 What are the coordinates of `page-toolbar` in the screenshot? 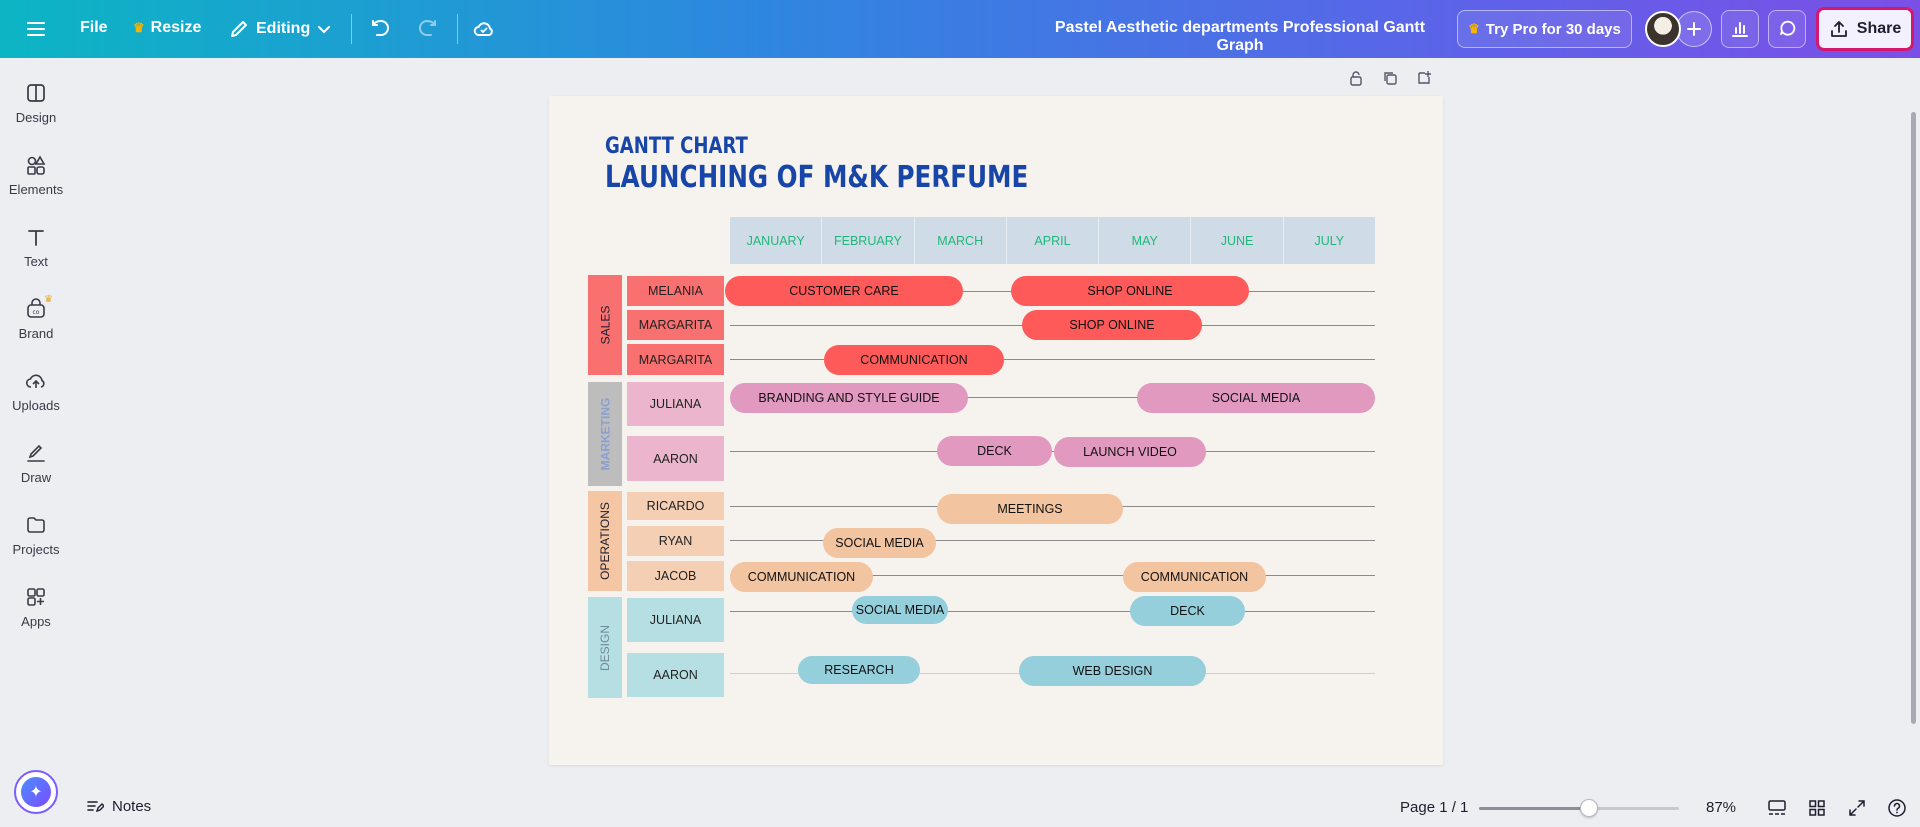 It's located at (1390, 78).